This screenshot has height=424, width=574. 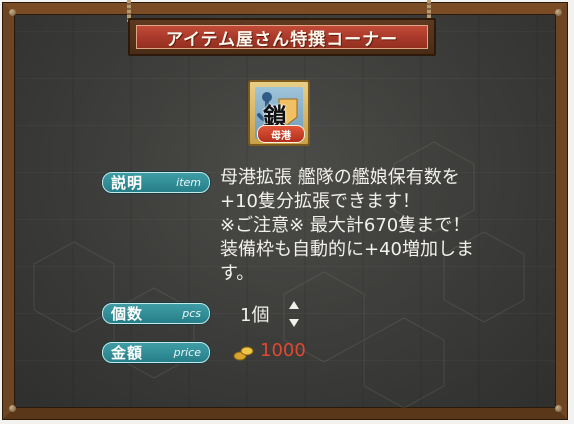 I want to click on coin-icon, so click(x=243, y=353).